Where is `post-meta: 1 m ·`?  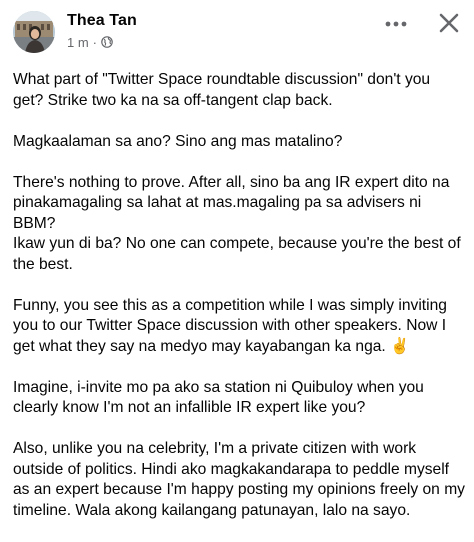 post-meta: 1 m · is located at coordinates (90, 42).